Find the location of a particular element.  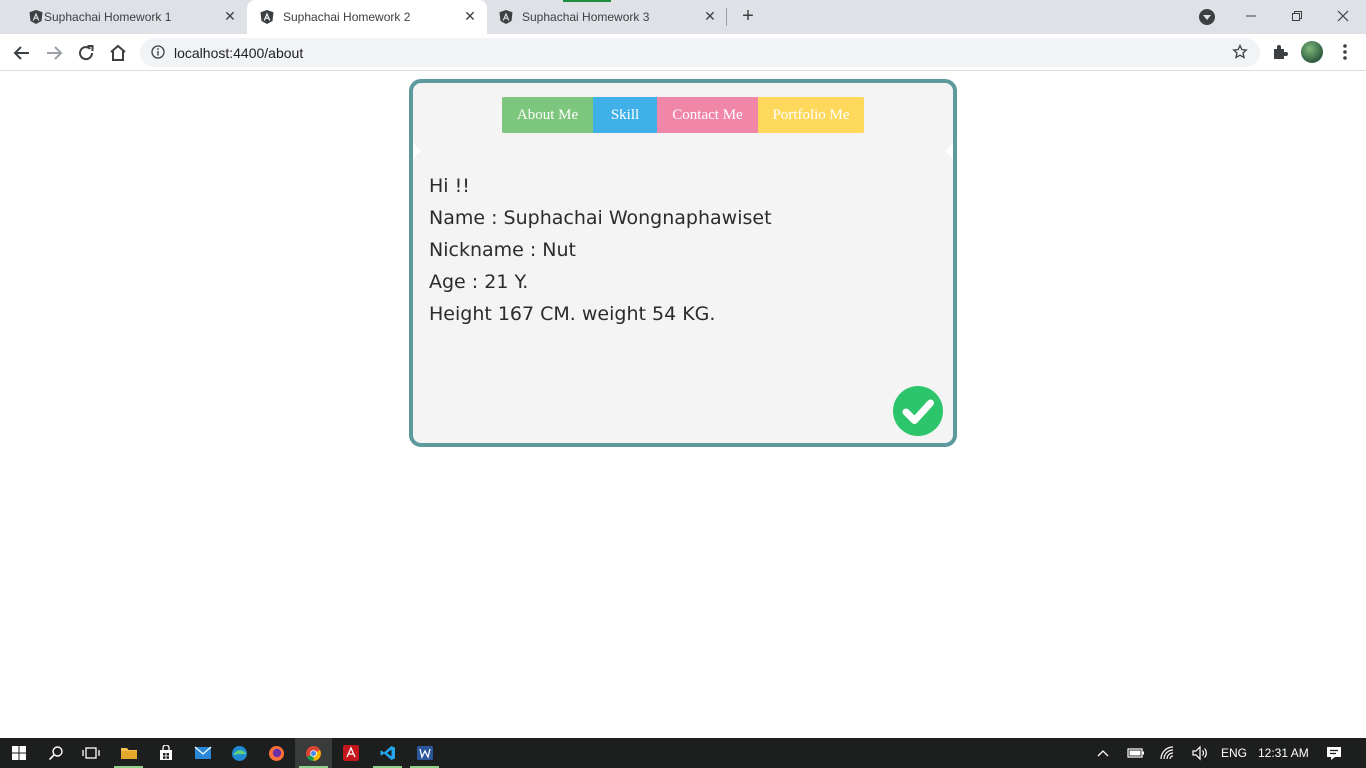

tab-separator is located at coordinates (726, 17).